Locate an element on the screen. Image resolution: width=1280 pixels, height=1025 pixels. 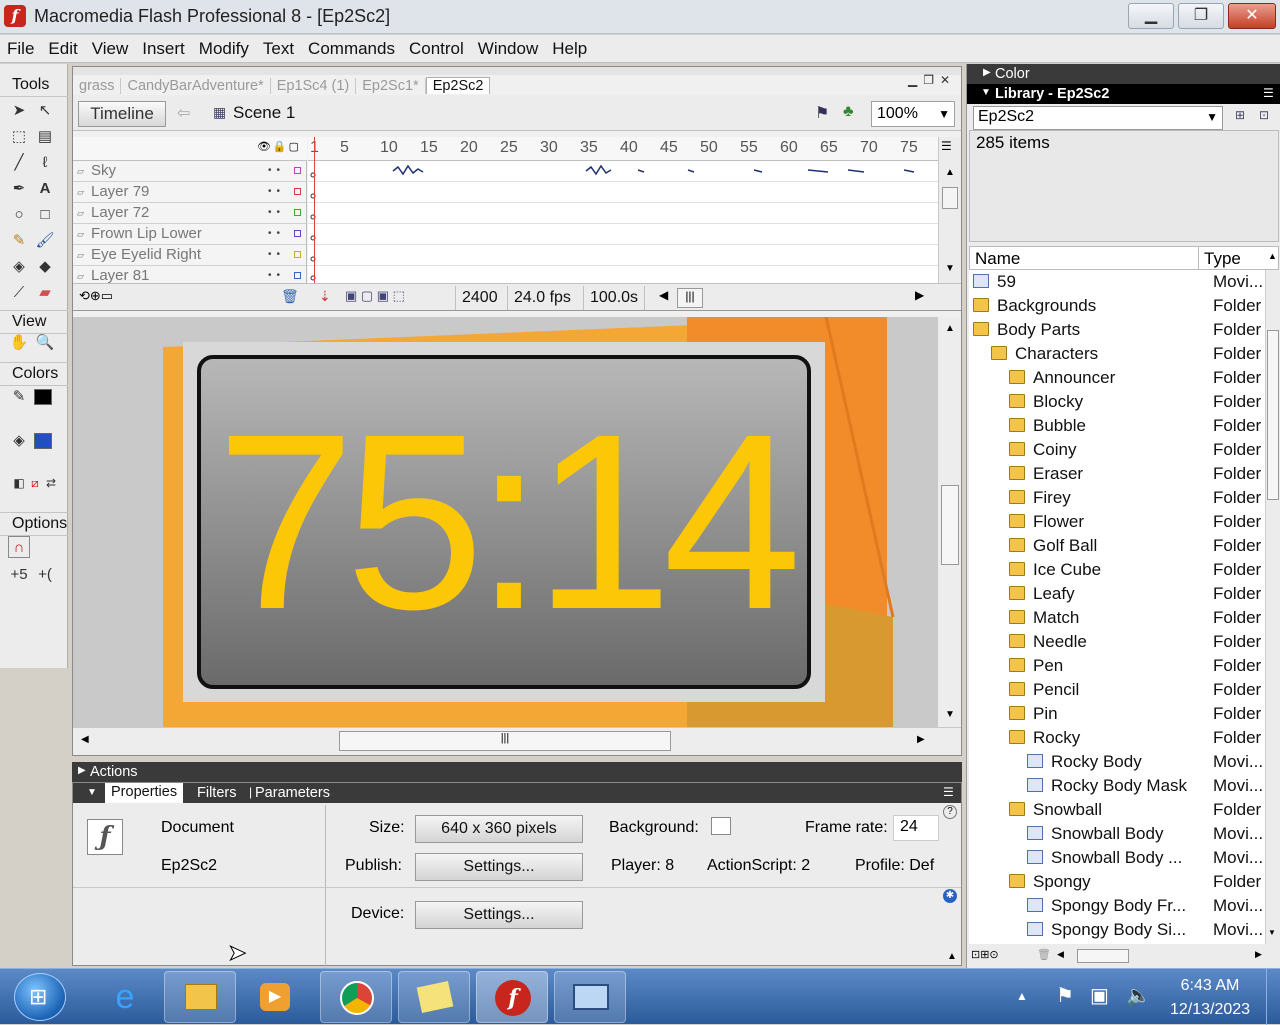
menu-window: Window is located at coordinates (508, 47).